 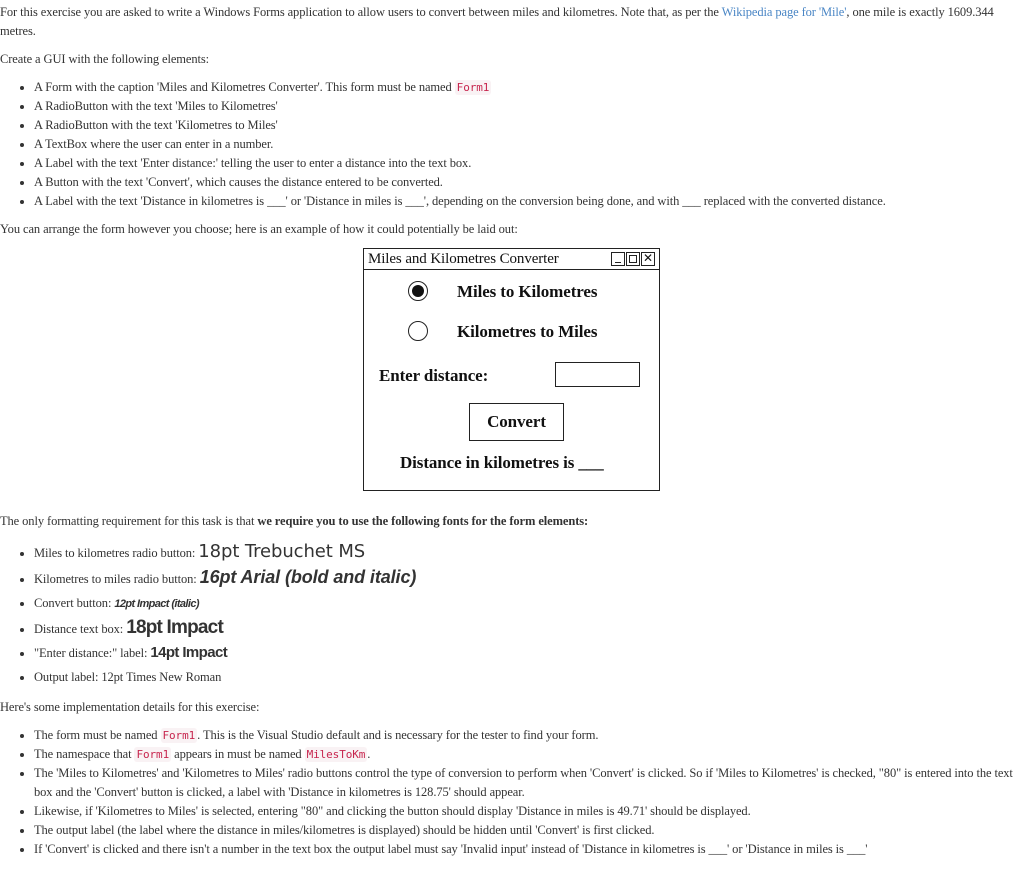 I want to click on list-item-text: appears in must be named, so click(x=238, y=754).